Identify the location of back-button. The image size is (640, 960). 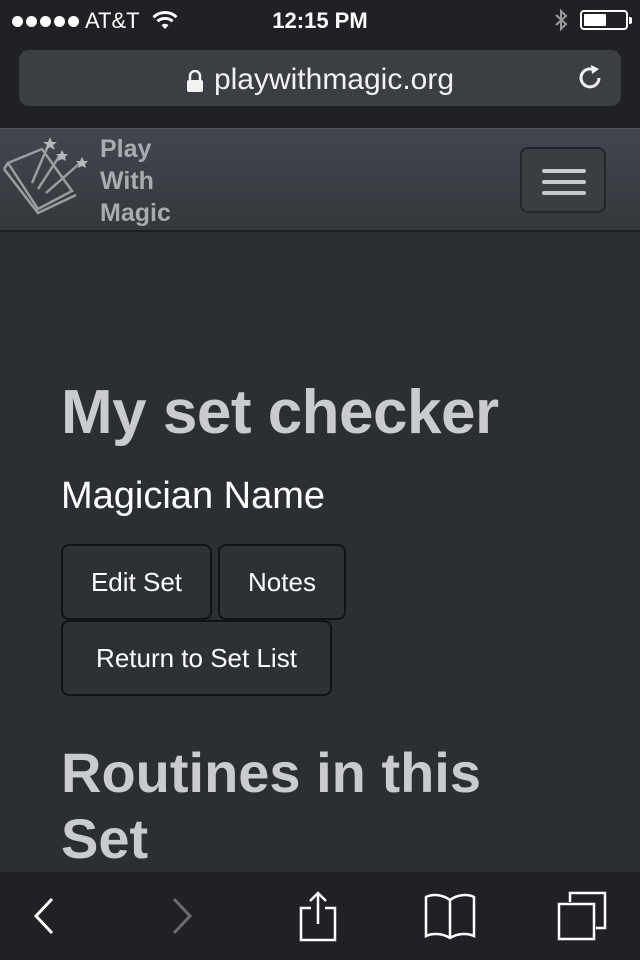
(44, 916).